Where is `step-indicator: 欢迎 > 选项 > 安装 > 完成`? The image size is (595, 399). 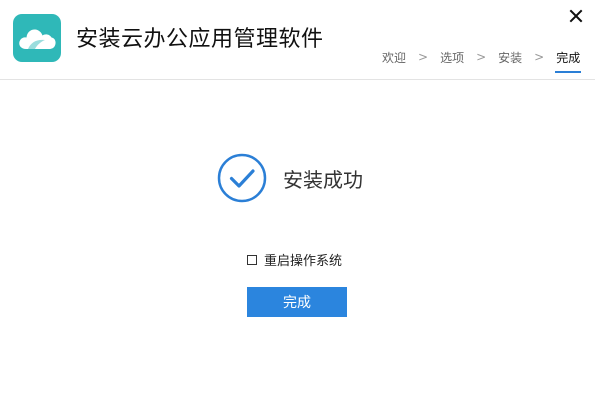 step-indicator: 欢迎 > 选项 > 安装 > 完成 is located at coordinates (482, 60).